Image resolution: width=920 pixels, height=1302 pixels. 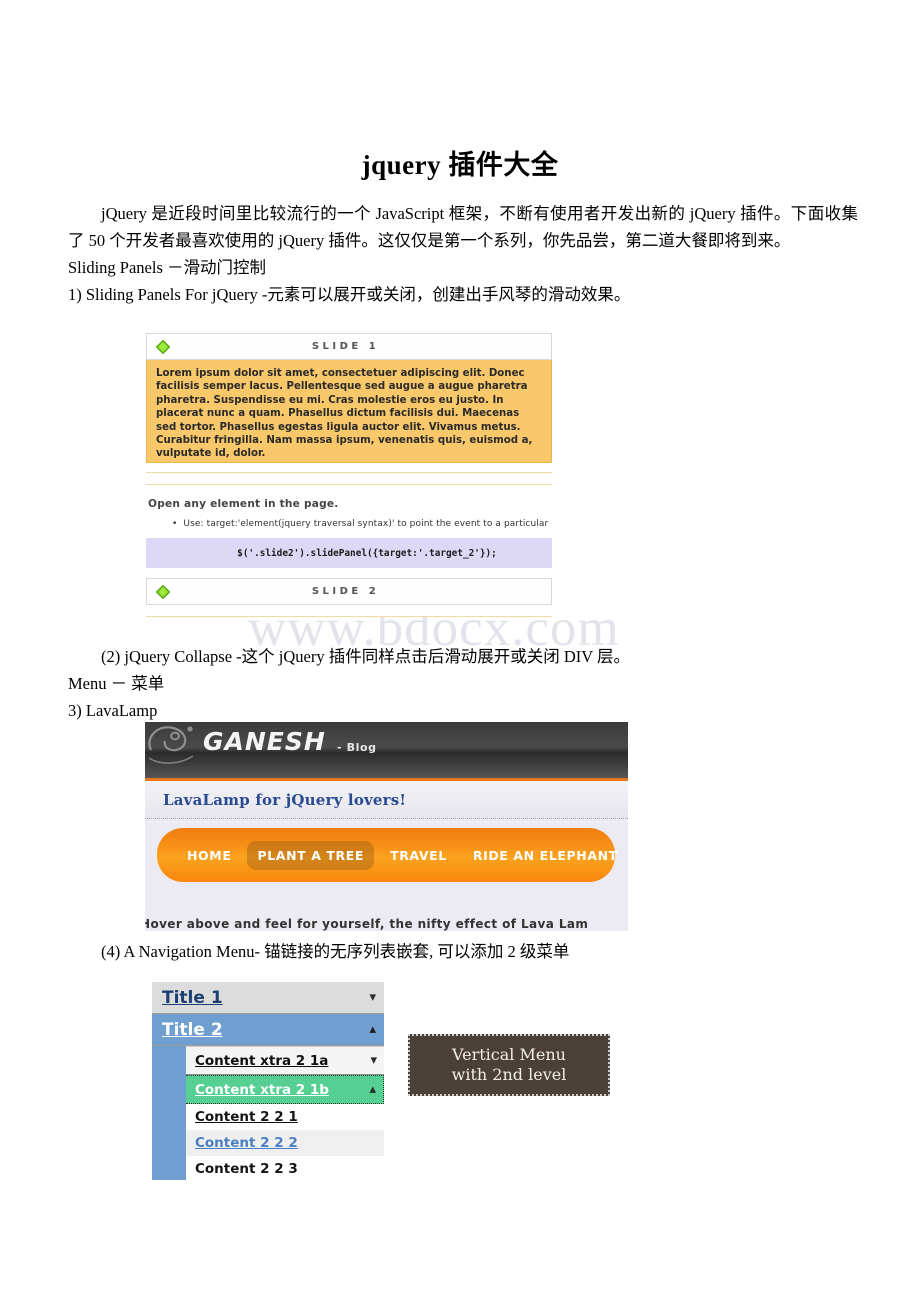 I want to click on slide1-header: SLIDE 1, so click(x=349, y=346).